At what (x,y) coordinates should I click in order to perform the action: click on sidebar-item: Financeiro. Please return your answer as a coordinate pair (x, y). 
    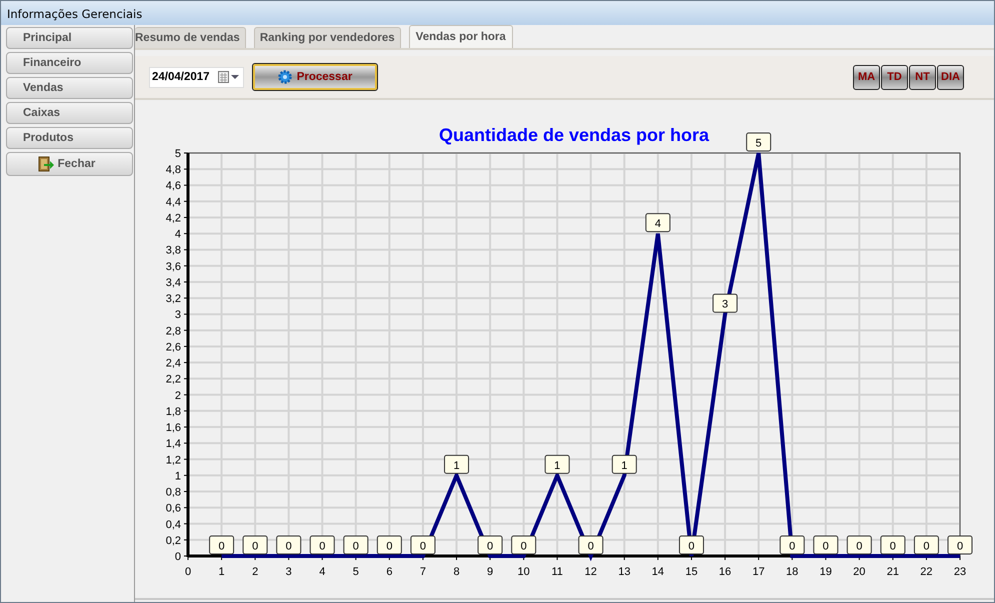
    Looking at the image, I should click on (69, 63).